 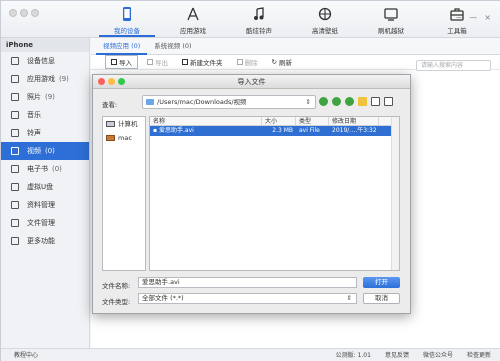 I want to click on file-size: 2.3 MB, so click(x=282, y=130).